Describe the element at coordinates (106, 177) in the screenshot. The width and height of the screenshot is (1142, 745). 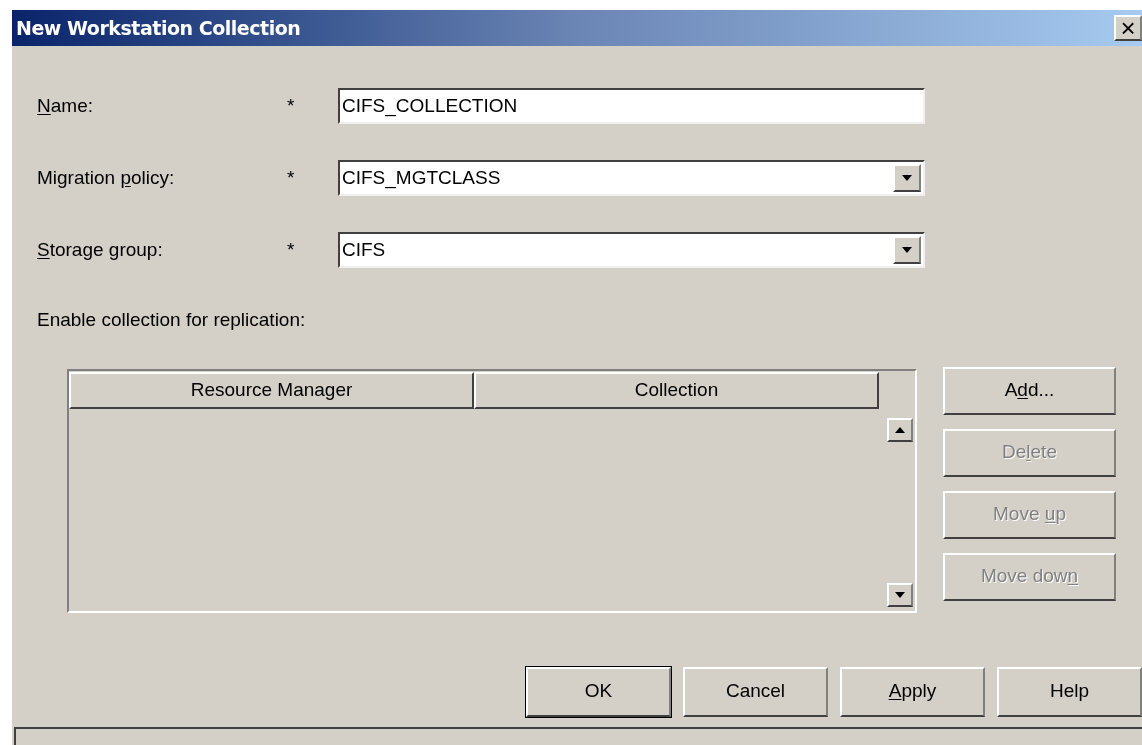
I see `field-label: Migration policy:` at that location.